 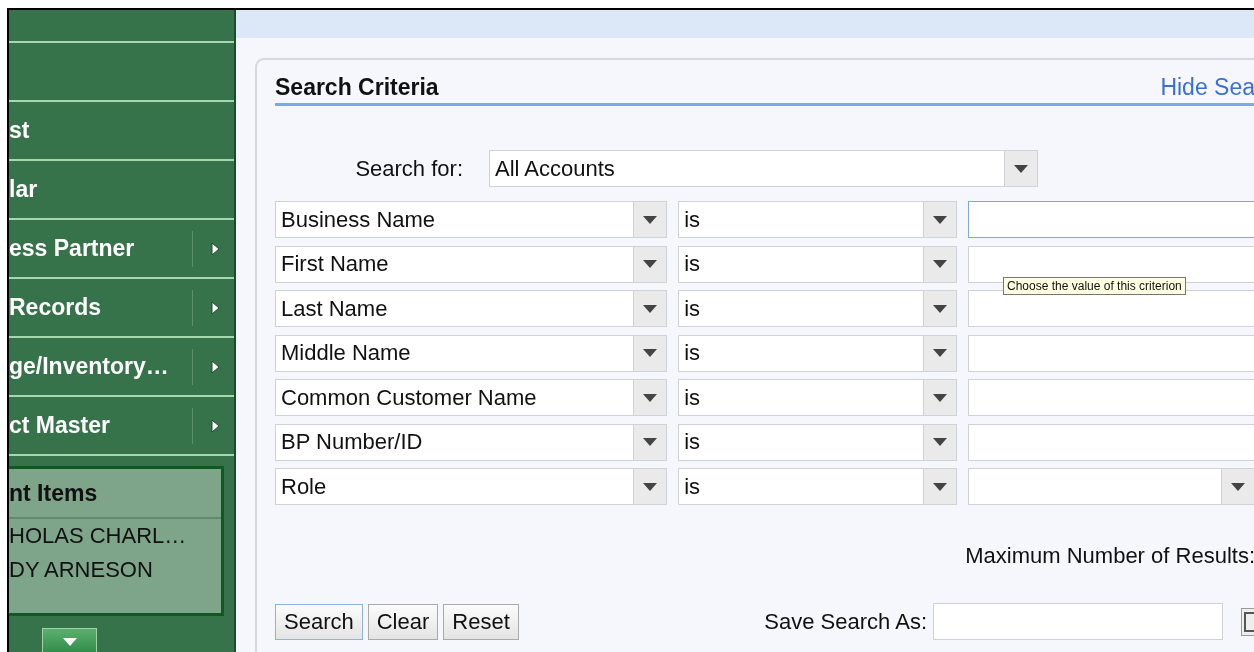 What do you see at coordinates (845, 621) in the screenshot?
I see `save-search-label: Save Search As:` at bounding box center [845, 621].